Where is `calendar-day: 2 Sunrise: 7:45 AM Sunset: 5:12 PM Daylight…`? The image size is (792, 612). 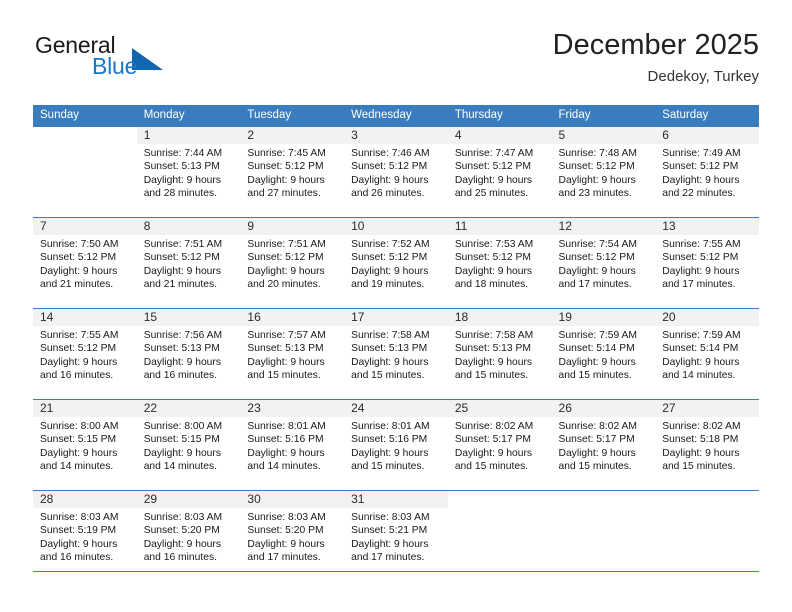 calendar-day: 2 Sunrise: 7:45 AM Sunset: 5:12 PM Daylight… is located at coordinates (292, 172).